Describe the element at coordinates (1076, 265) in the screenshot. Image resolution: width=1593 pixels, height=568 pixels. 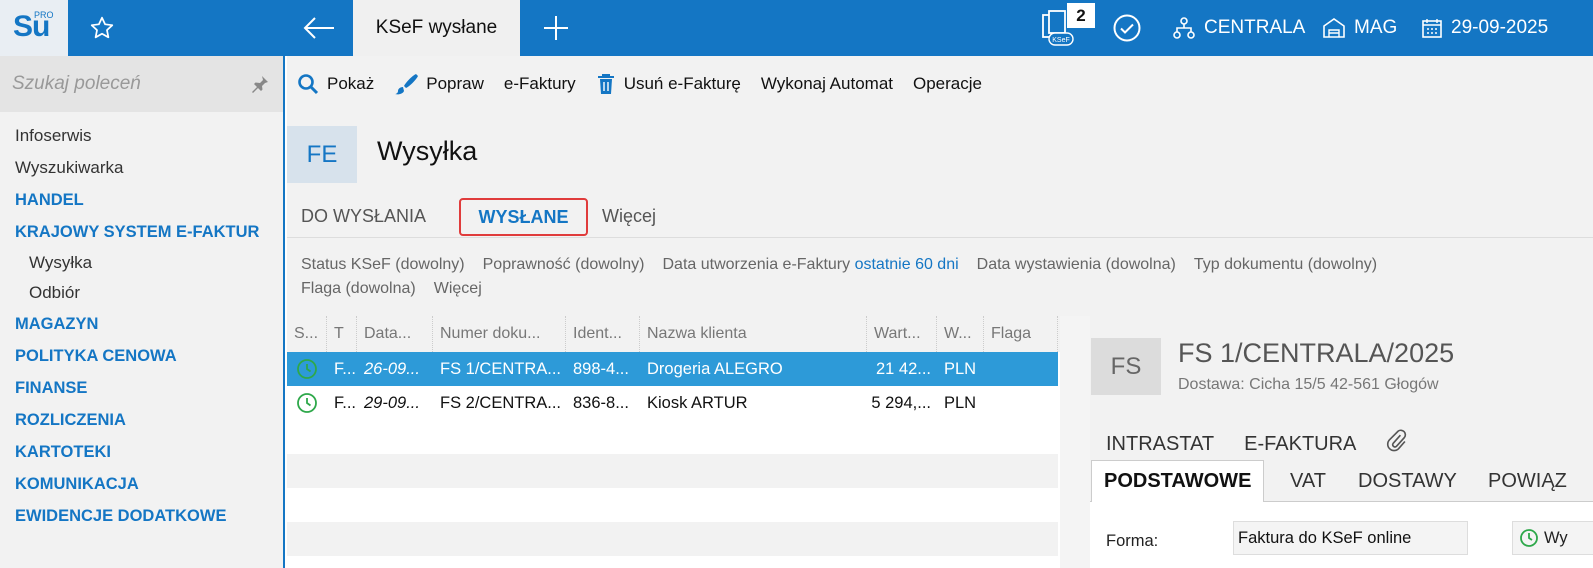
I see `filter-issued-date: Data wystawienia (dowolna)` at that location.